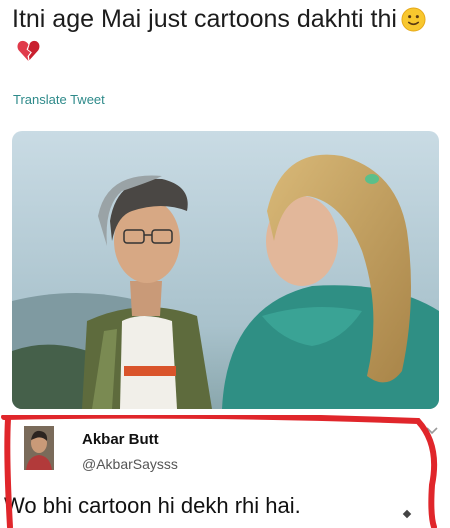 The height and width of the screenshot is (528, 450). I want to click on reply-handle: @AkbarSaysss, so click(130, 464).